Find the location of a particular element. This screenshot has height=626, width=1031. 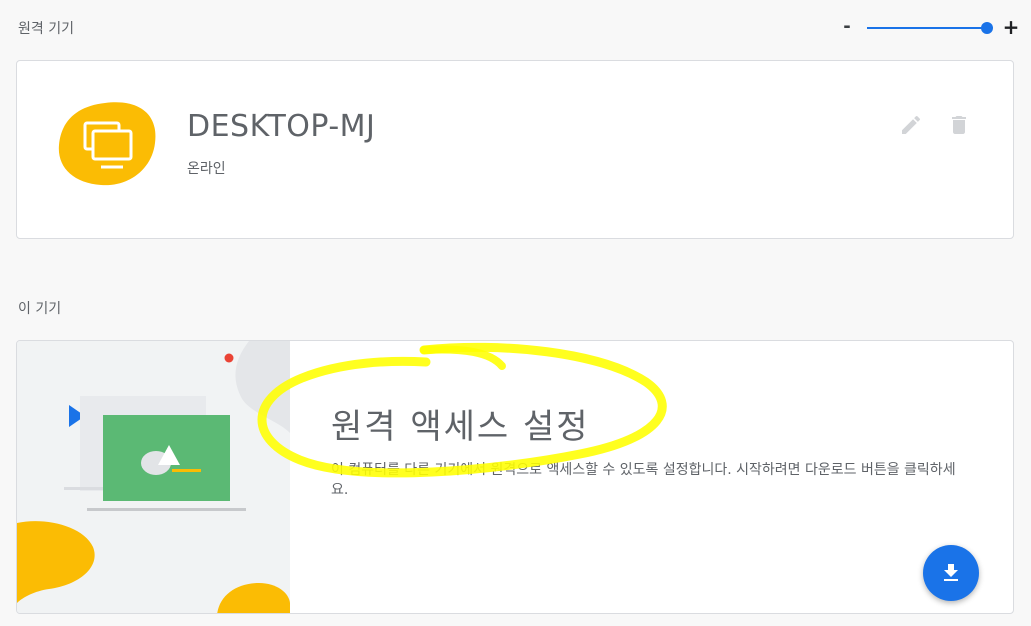

this-device-heading: 이 기기 is located at coordinates (40, 309).